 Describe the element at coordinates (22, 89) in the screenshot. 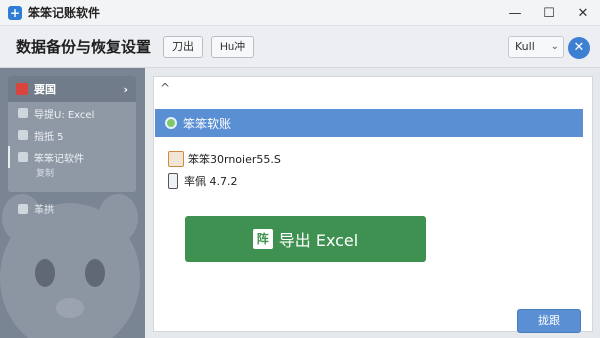

I see `folder-icon` at that location.